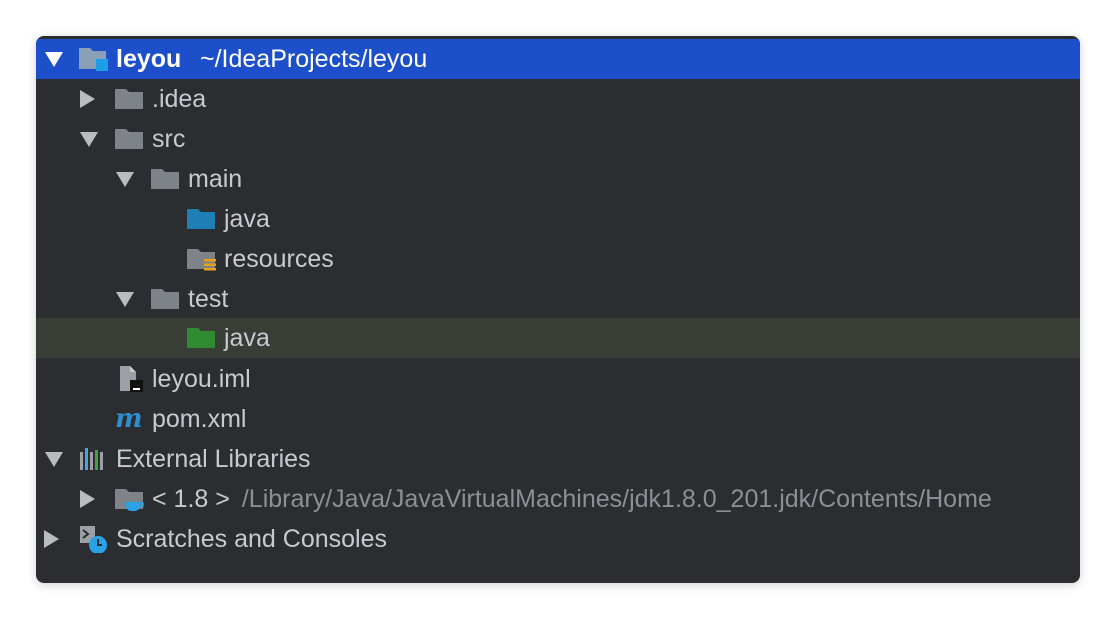 This screenshot has height=620, width=1116. Describe the element at coordinates (558, 379) in the screenshot. I see `tree-item-iml: leyou.iml` at that location.